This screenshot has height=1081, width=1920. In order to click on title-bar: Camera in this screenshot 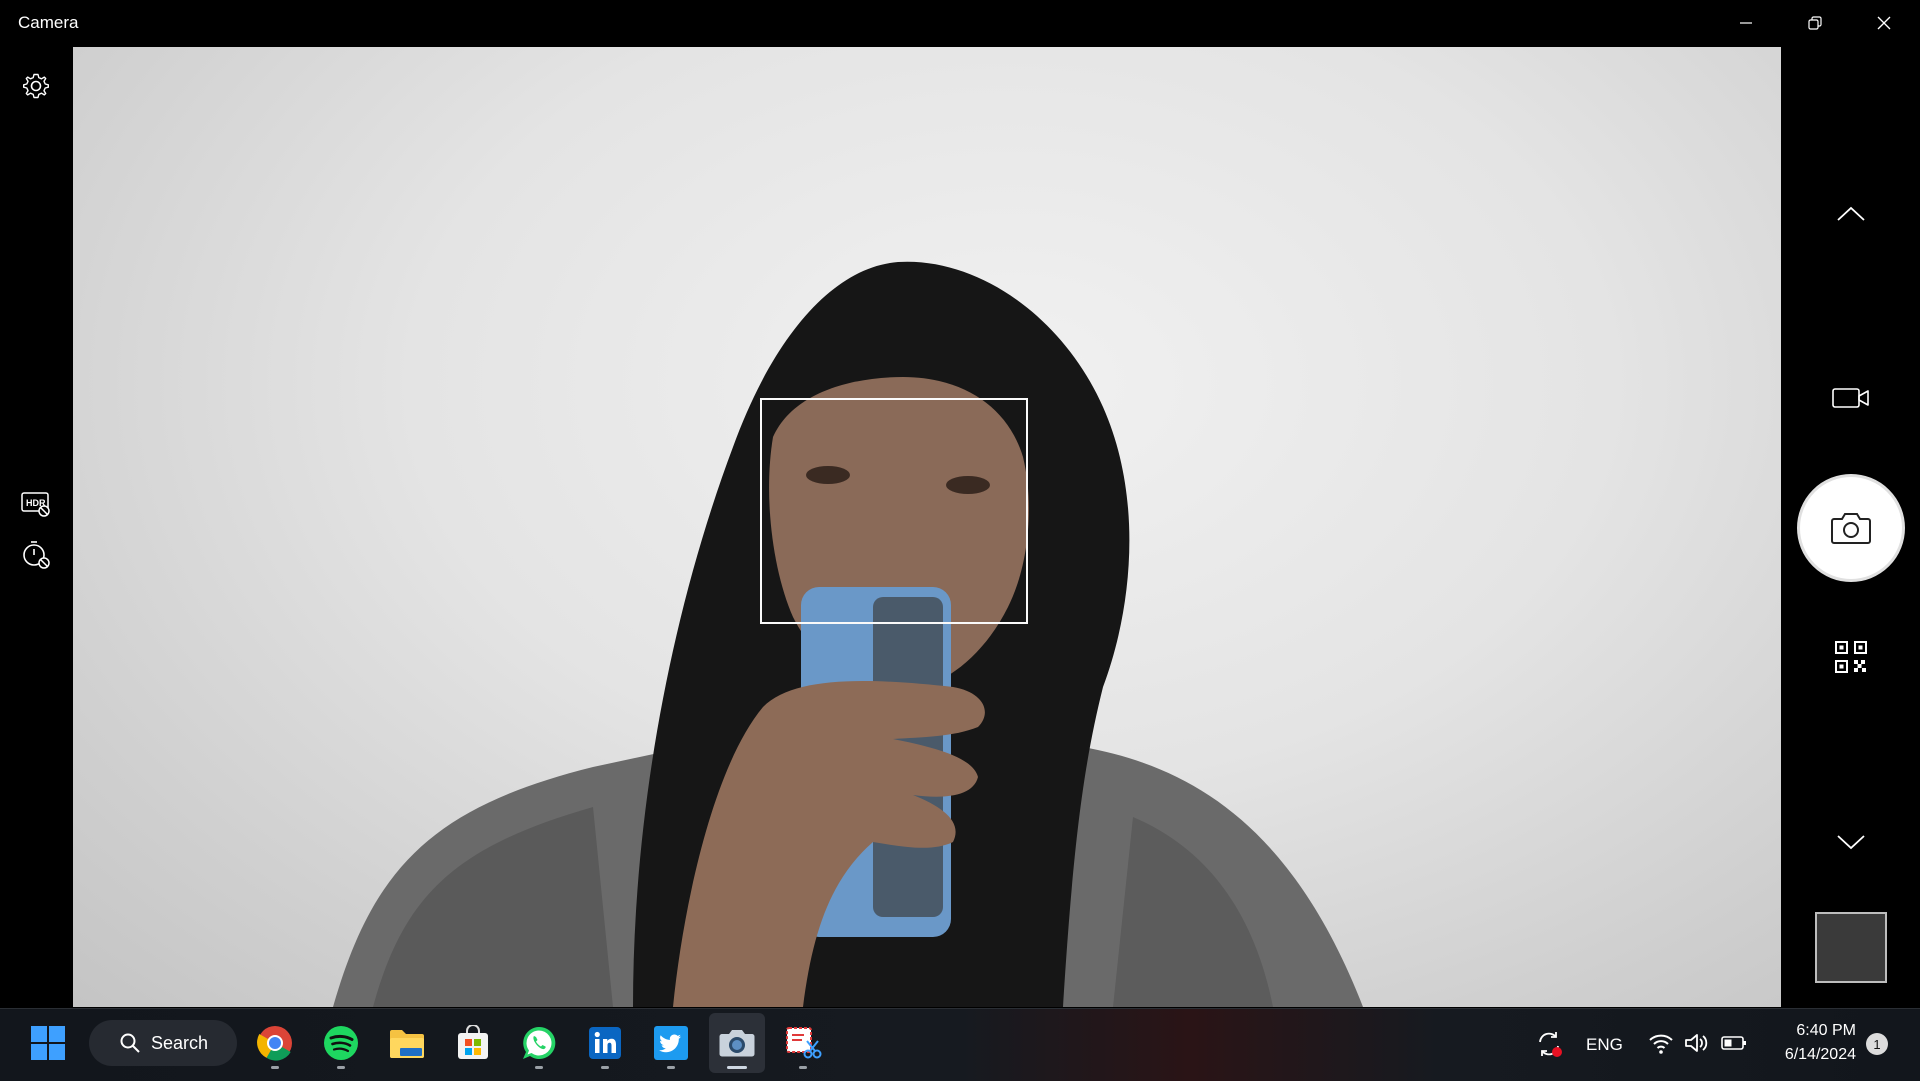, I will do `click(960, 23)`.